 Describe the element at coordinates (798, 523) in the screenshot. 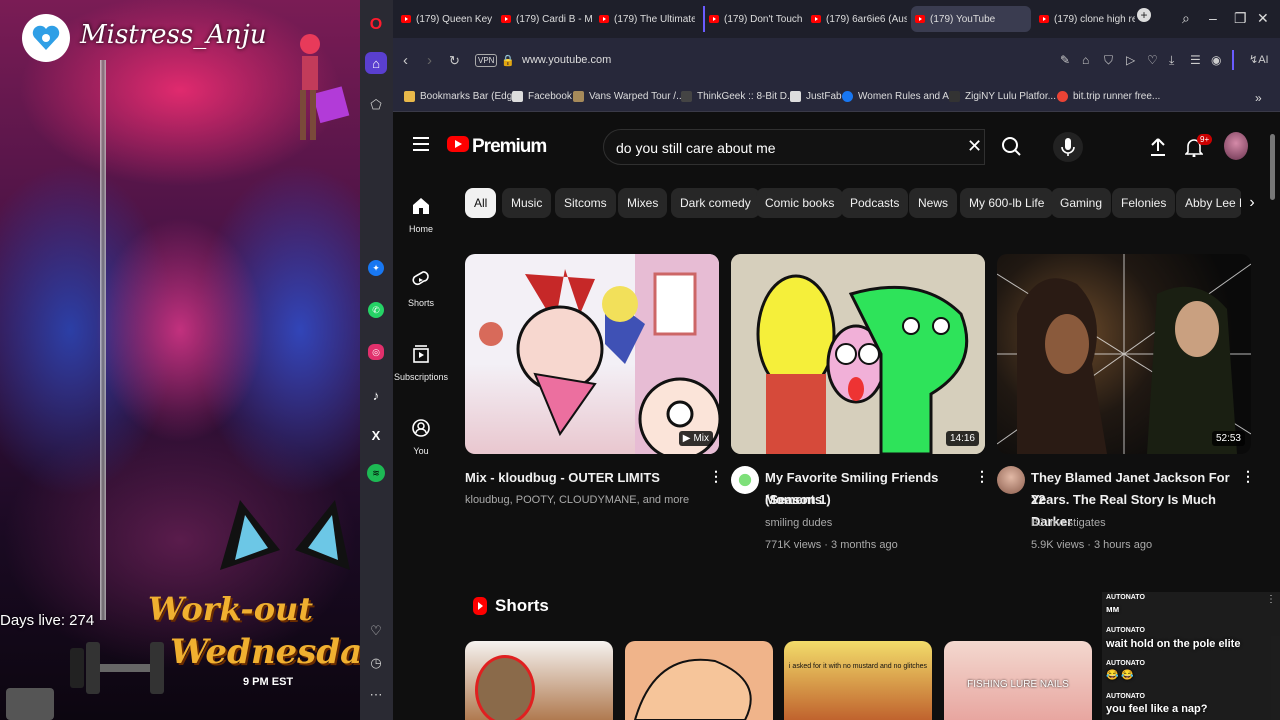

I see `video-channel-2: smiling dudes` at that location.